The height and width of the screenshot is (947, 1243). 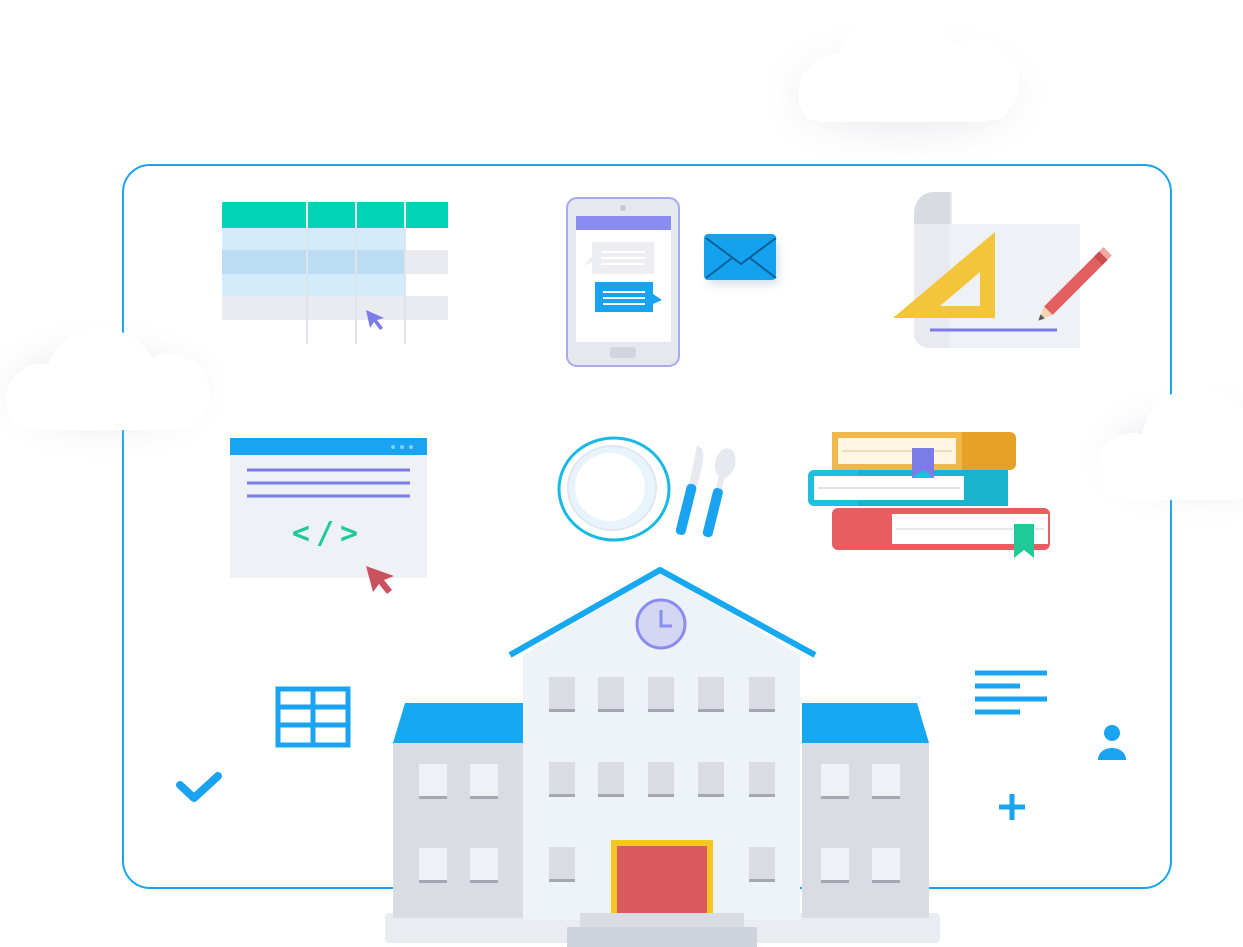 What do you see at coordinates (661, 624) in the screenshot?
I see `clock-icon` at bounding box center [661, 624].